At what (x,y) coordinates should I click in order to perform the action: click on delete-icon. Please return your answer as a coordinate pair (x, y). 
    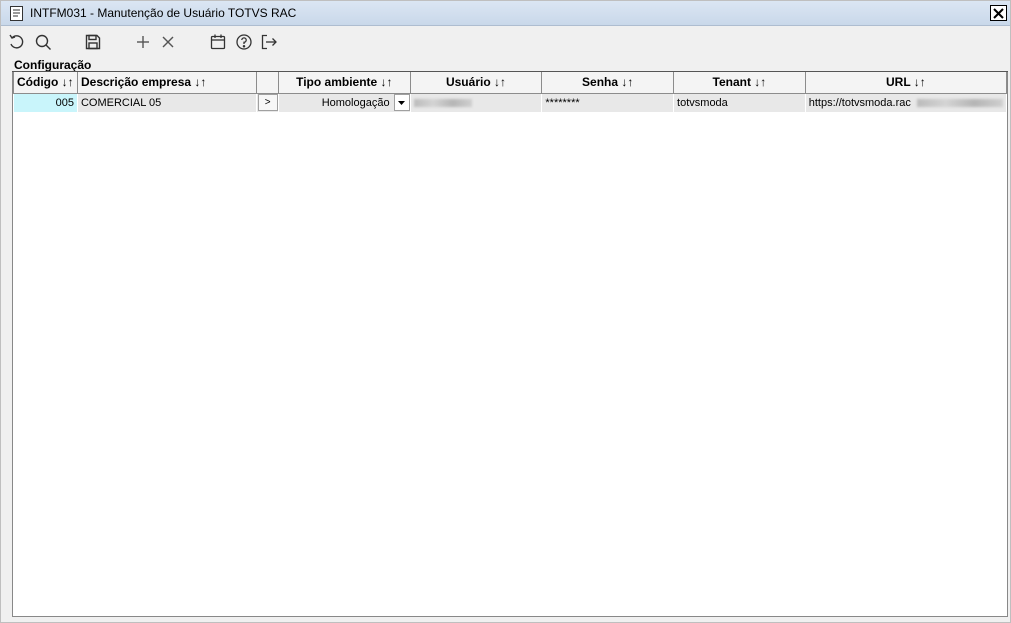
    Looking at the image, I should click on (168, 42).